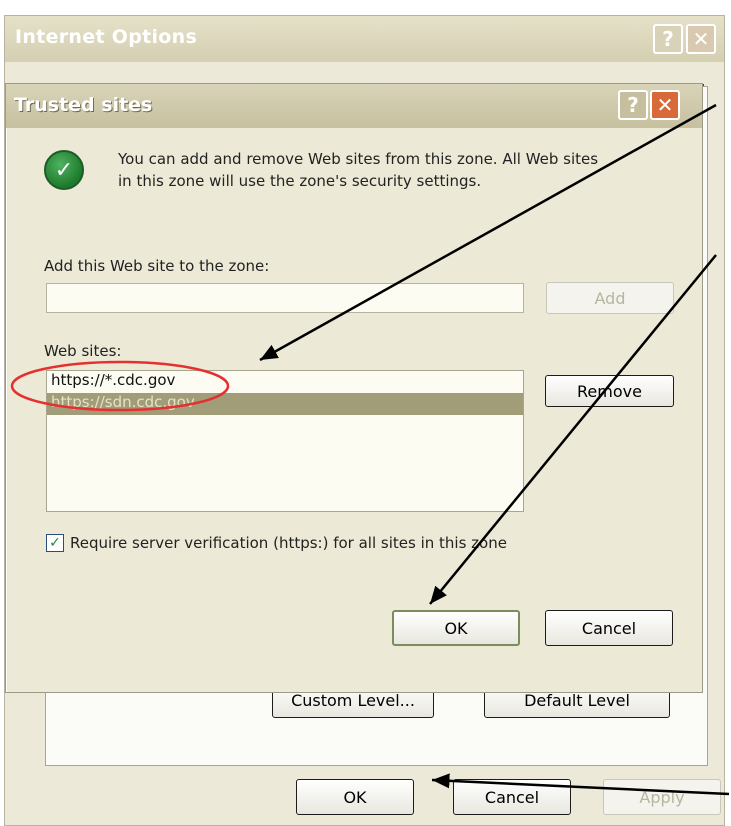 This screenshot has height=826, width=731. What do you see at coordinates (364, 39) in the screenshot?
I see `internet-options-titlebar: Internet Options ? ✕` at bounding box center [364, 39].